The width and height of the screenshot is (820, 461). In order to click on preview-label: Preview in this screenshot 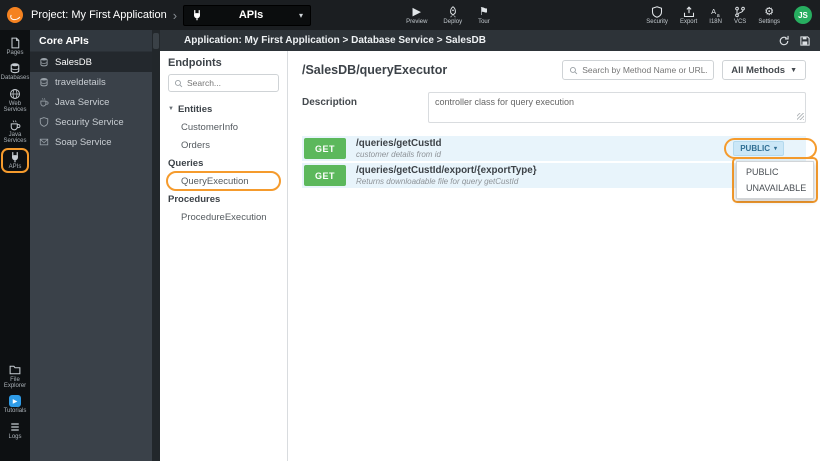, I will do `click(417, 21)`.